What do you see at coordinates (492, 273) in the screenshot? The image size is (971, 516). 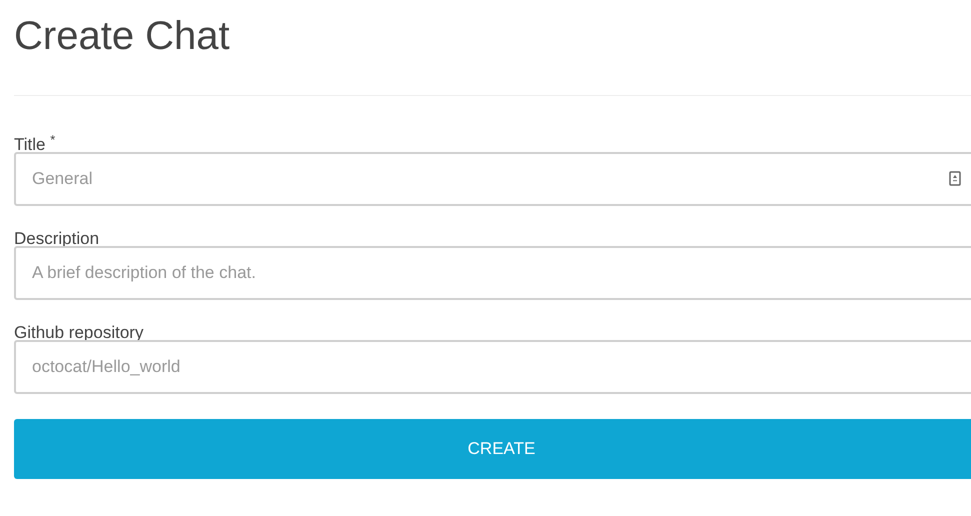 I see `input-field: A brief description of the chat.` at bounding box center [492, 273].